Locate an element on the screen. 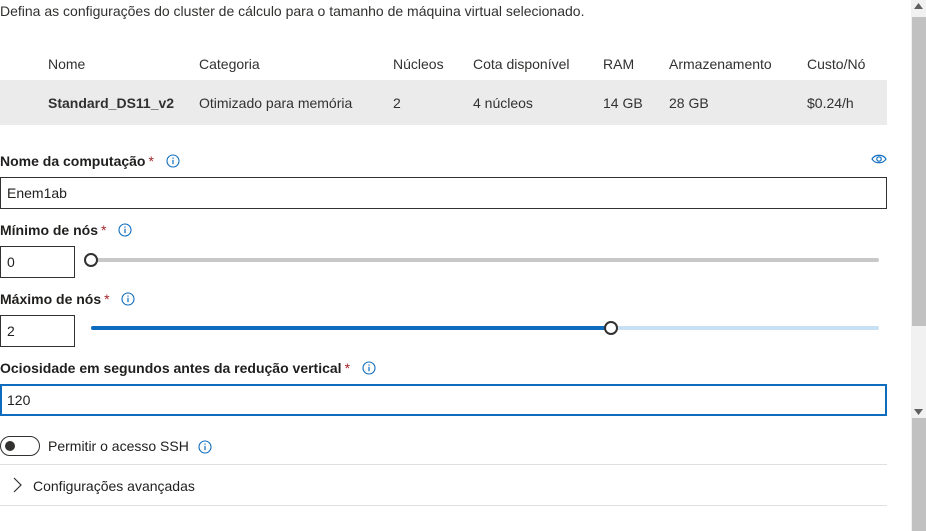 The height and width of the screenshot is (531, 926). min-nodes-input: 0 is located at coordinates (37, 262).